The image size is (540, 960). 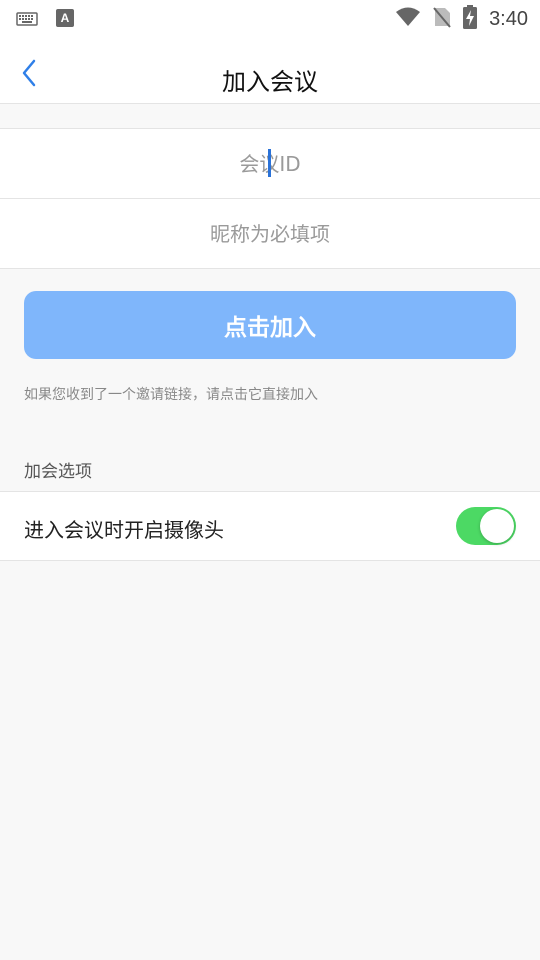 I want to click on battery-charging-icon, so click(x=470, y=19).